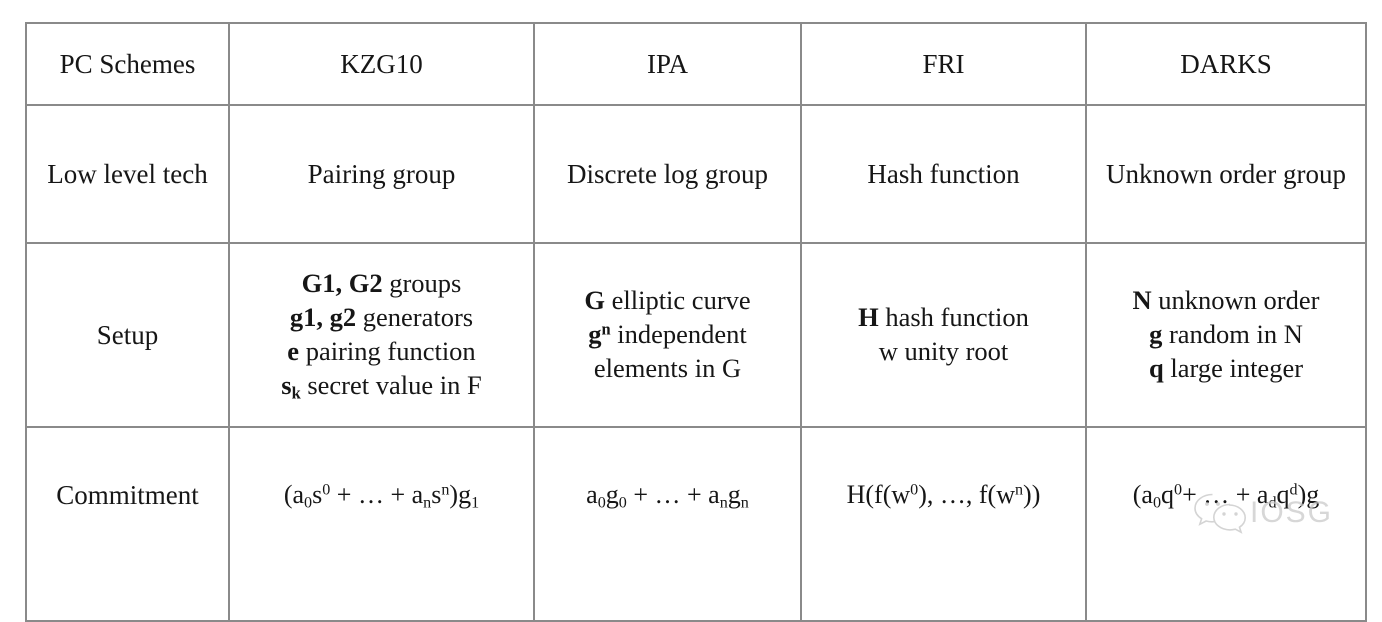 The width and height of the screenshot is (1382, 622). I want to click on setup-line: H hash function, so click(943, 317).